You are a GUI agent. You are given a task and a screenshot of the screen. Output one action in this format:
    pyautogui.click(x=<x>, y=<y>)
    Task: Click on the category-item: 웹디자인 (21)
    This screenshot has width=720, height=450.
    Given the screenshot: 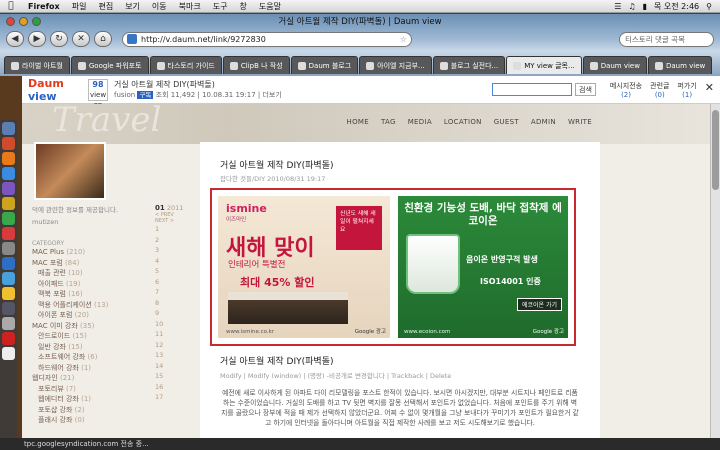 What is the action you would take?
    pyautogui.click(x=87, y=378)
    